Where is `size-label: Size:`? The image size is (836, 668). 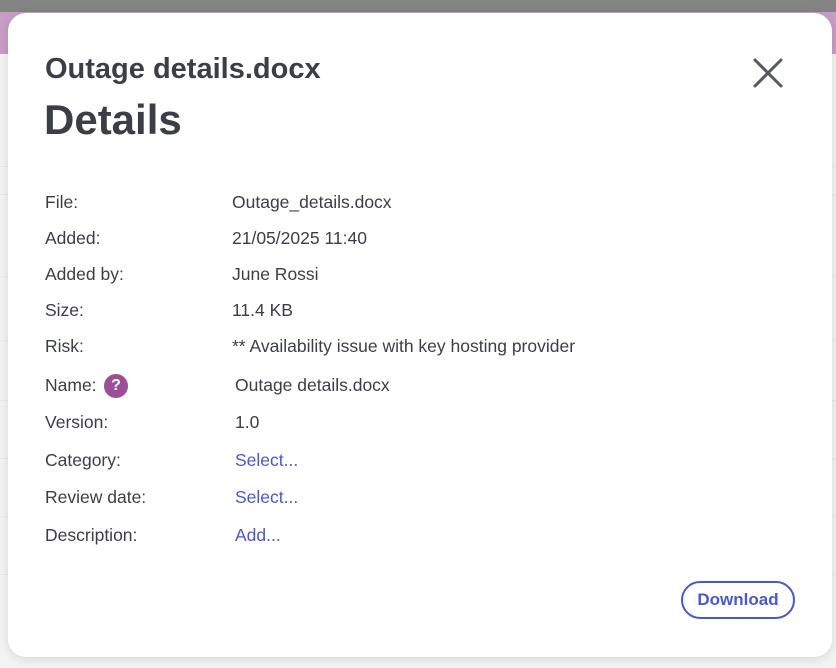
size-label: Size: is located at coordinates (64, 310).